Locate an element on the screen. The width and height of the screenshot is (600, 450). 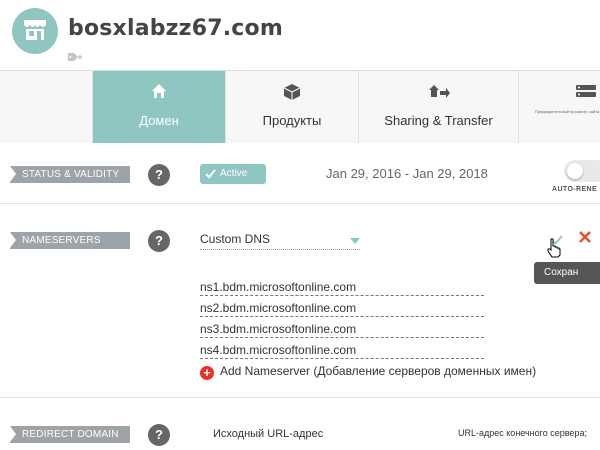
status-validity-label: STATUS & VALIDITY is located at coordinates (70, 174).